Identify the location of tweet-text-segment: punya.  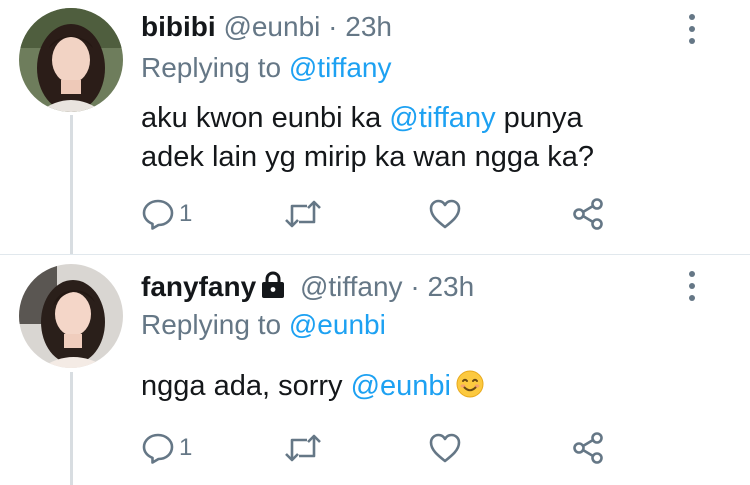
(539, 118).